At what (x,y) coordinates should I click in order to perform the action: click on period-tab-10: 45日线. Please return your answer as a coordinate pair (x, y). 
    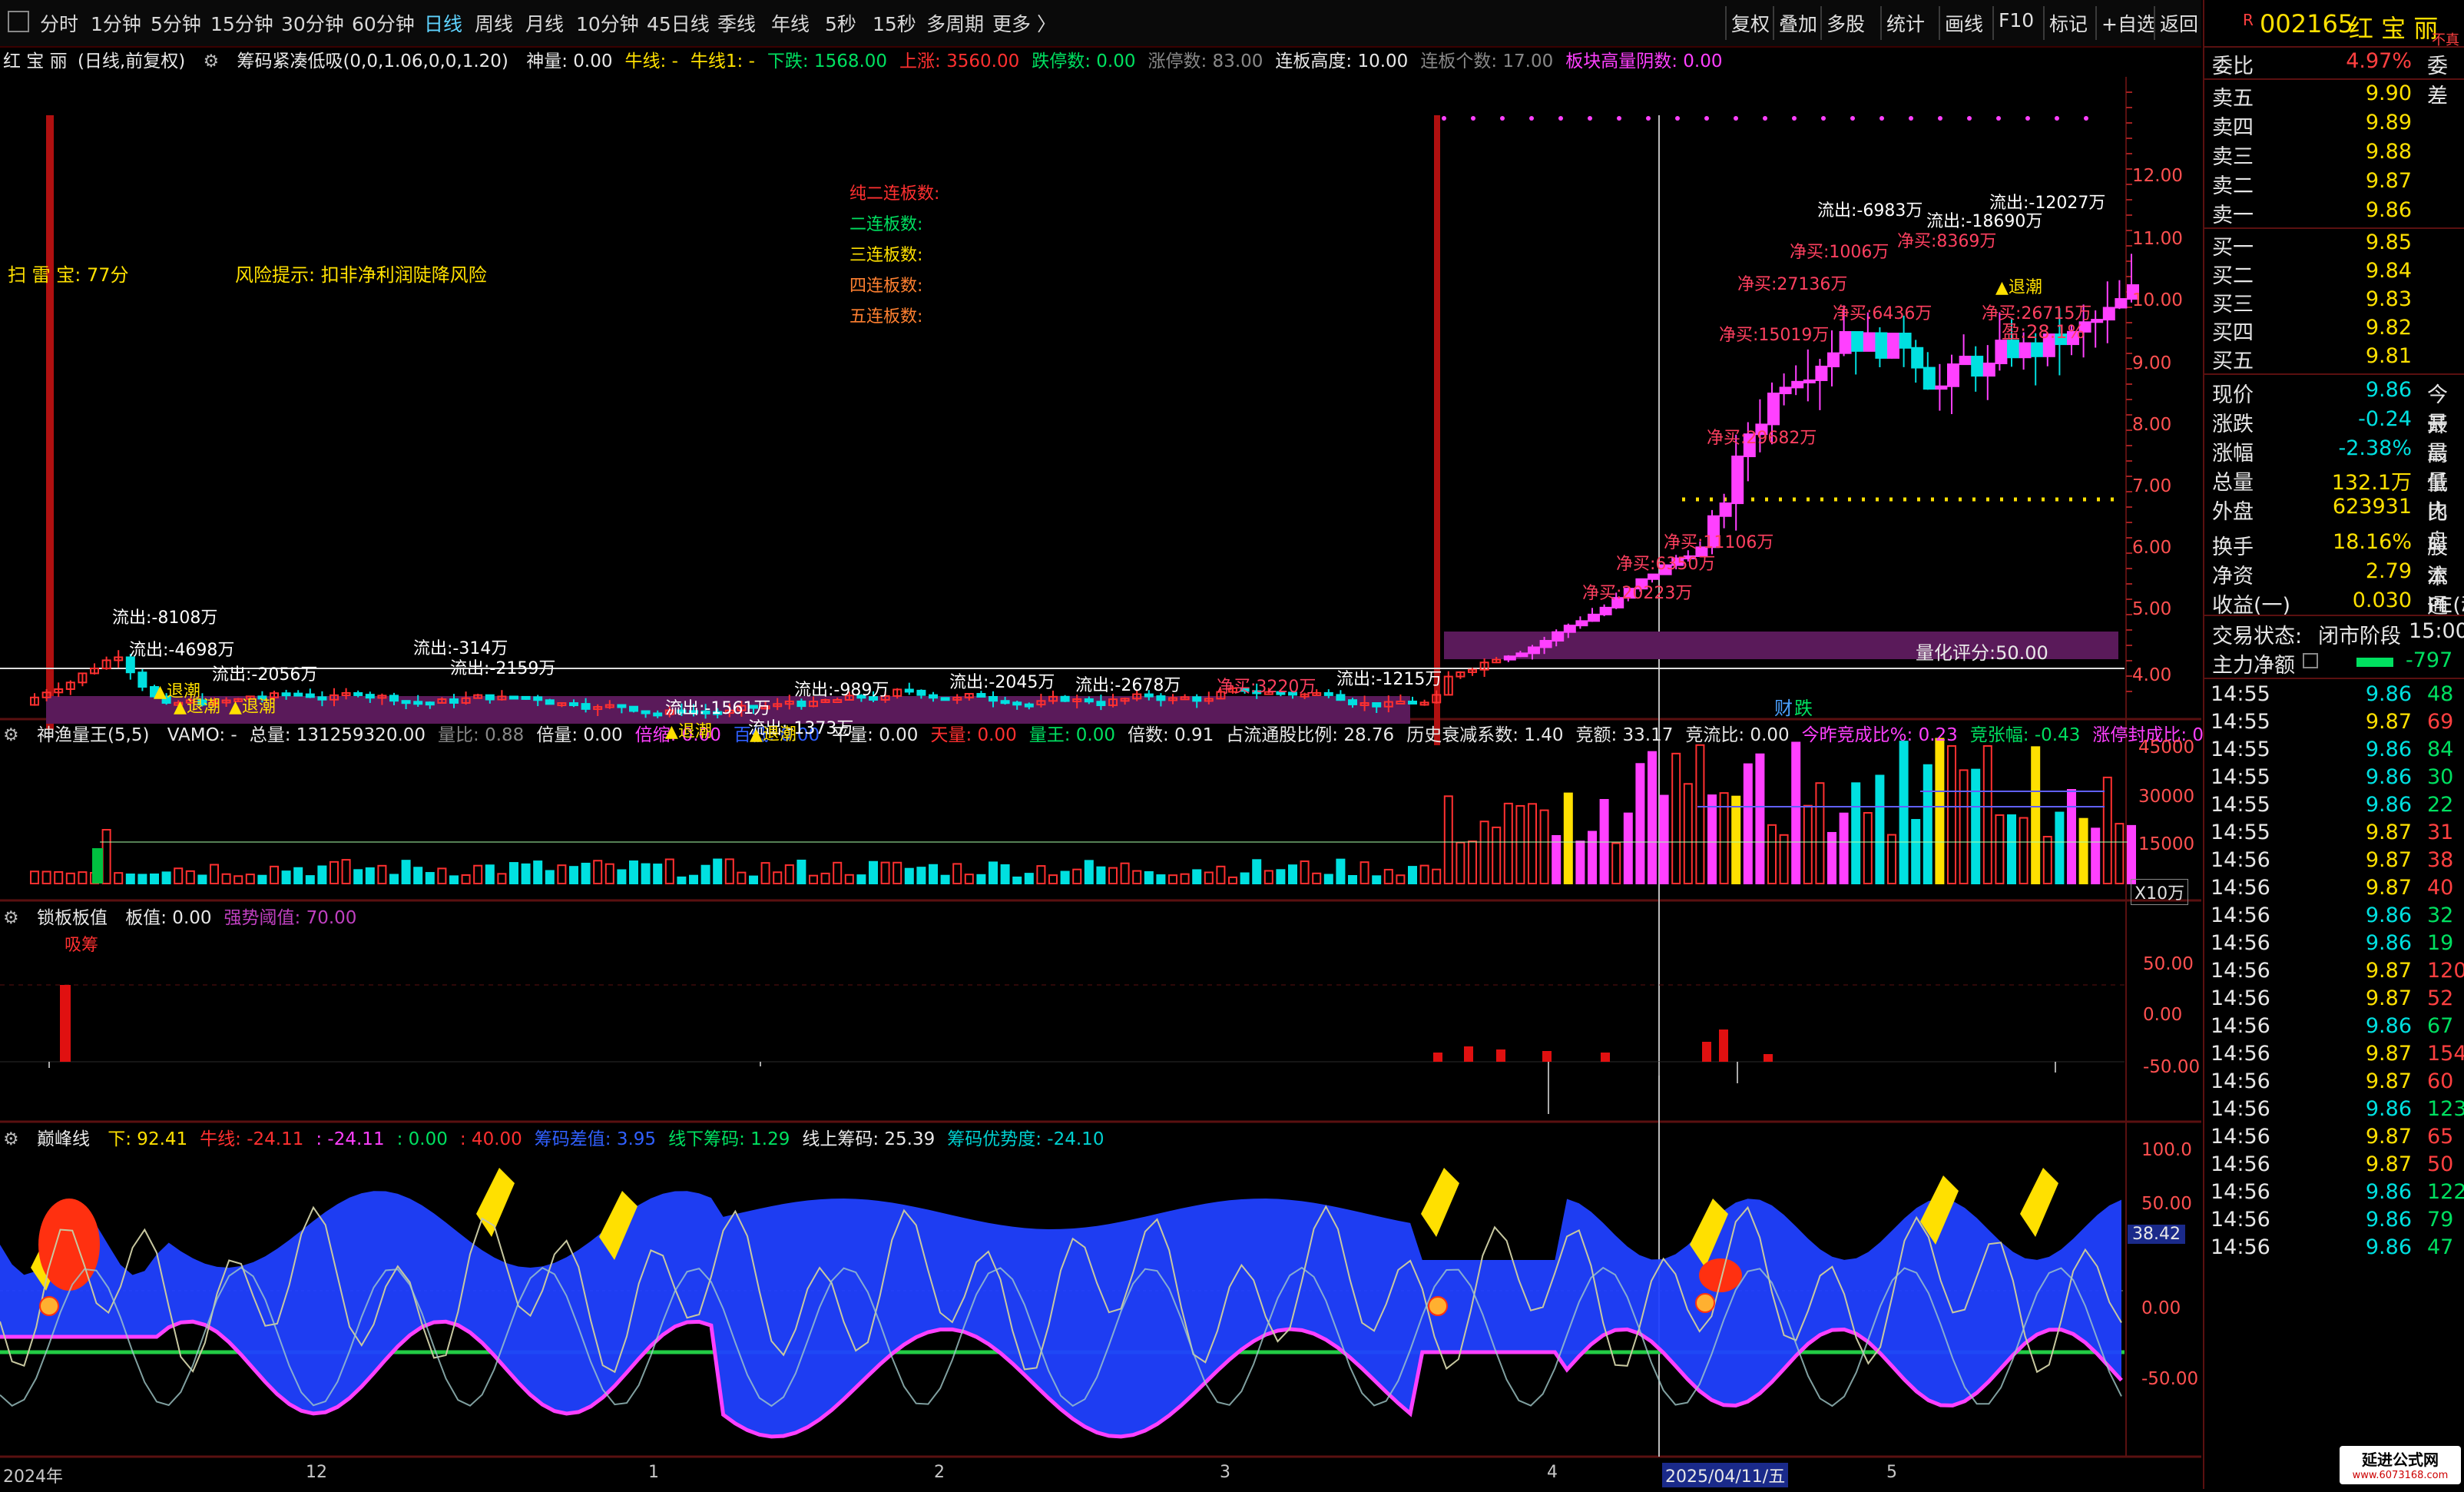
    Looking at the image, I should click on (679, 23).